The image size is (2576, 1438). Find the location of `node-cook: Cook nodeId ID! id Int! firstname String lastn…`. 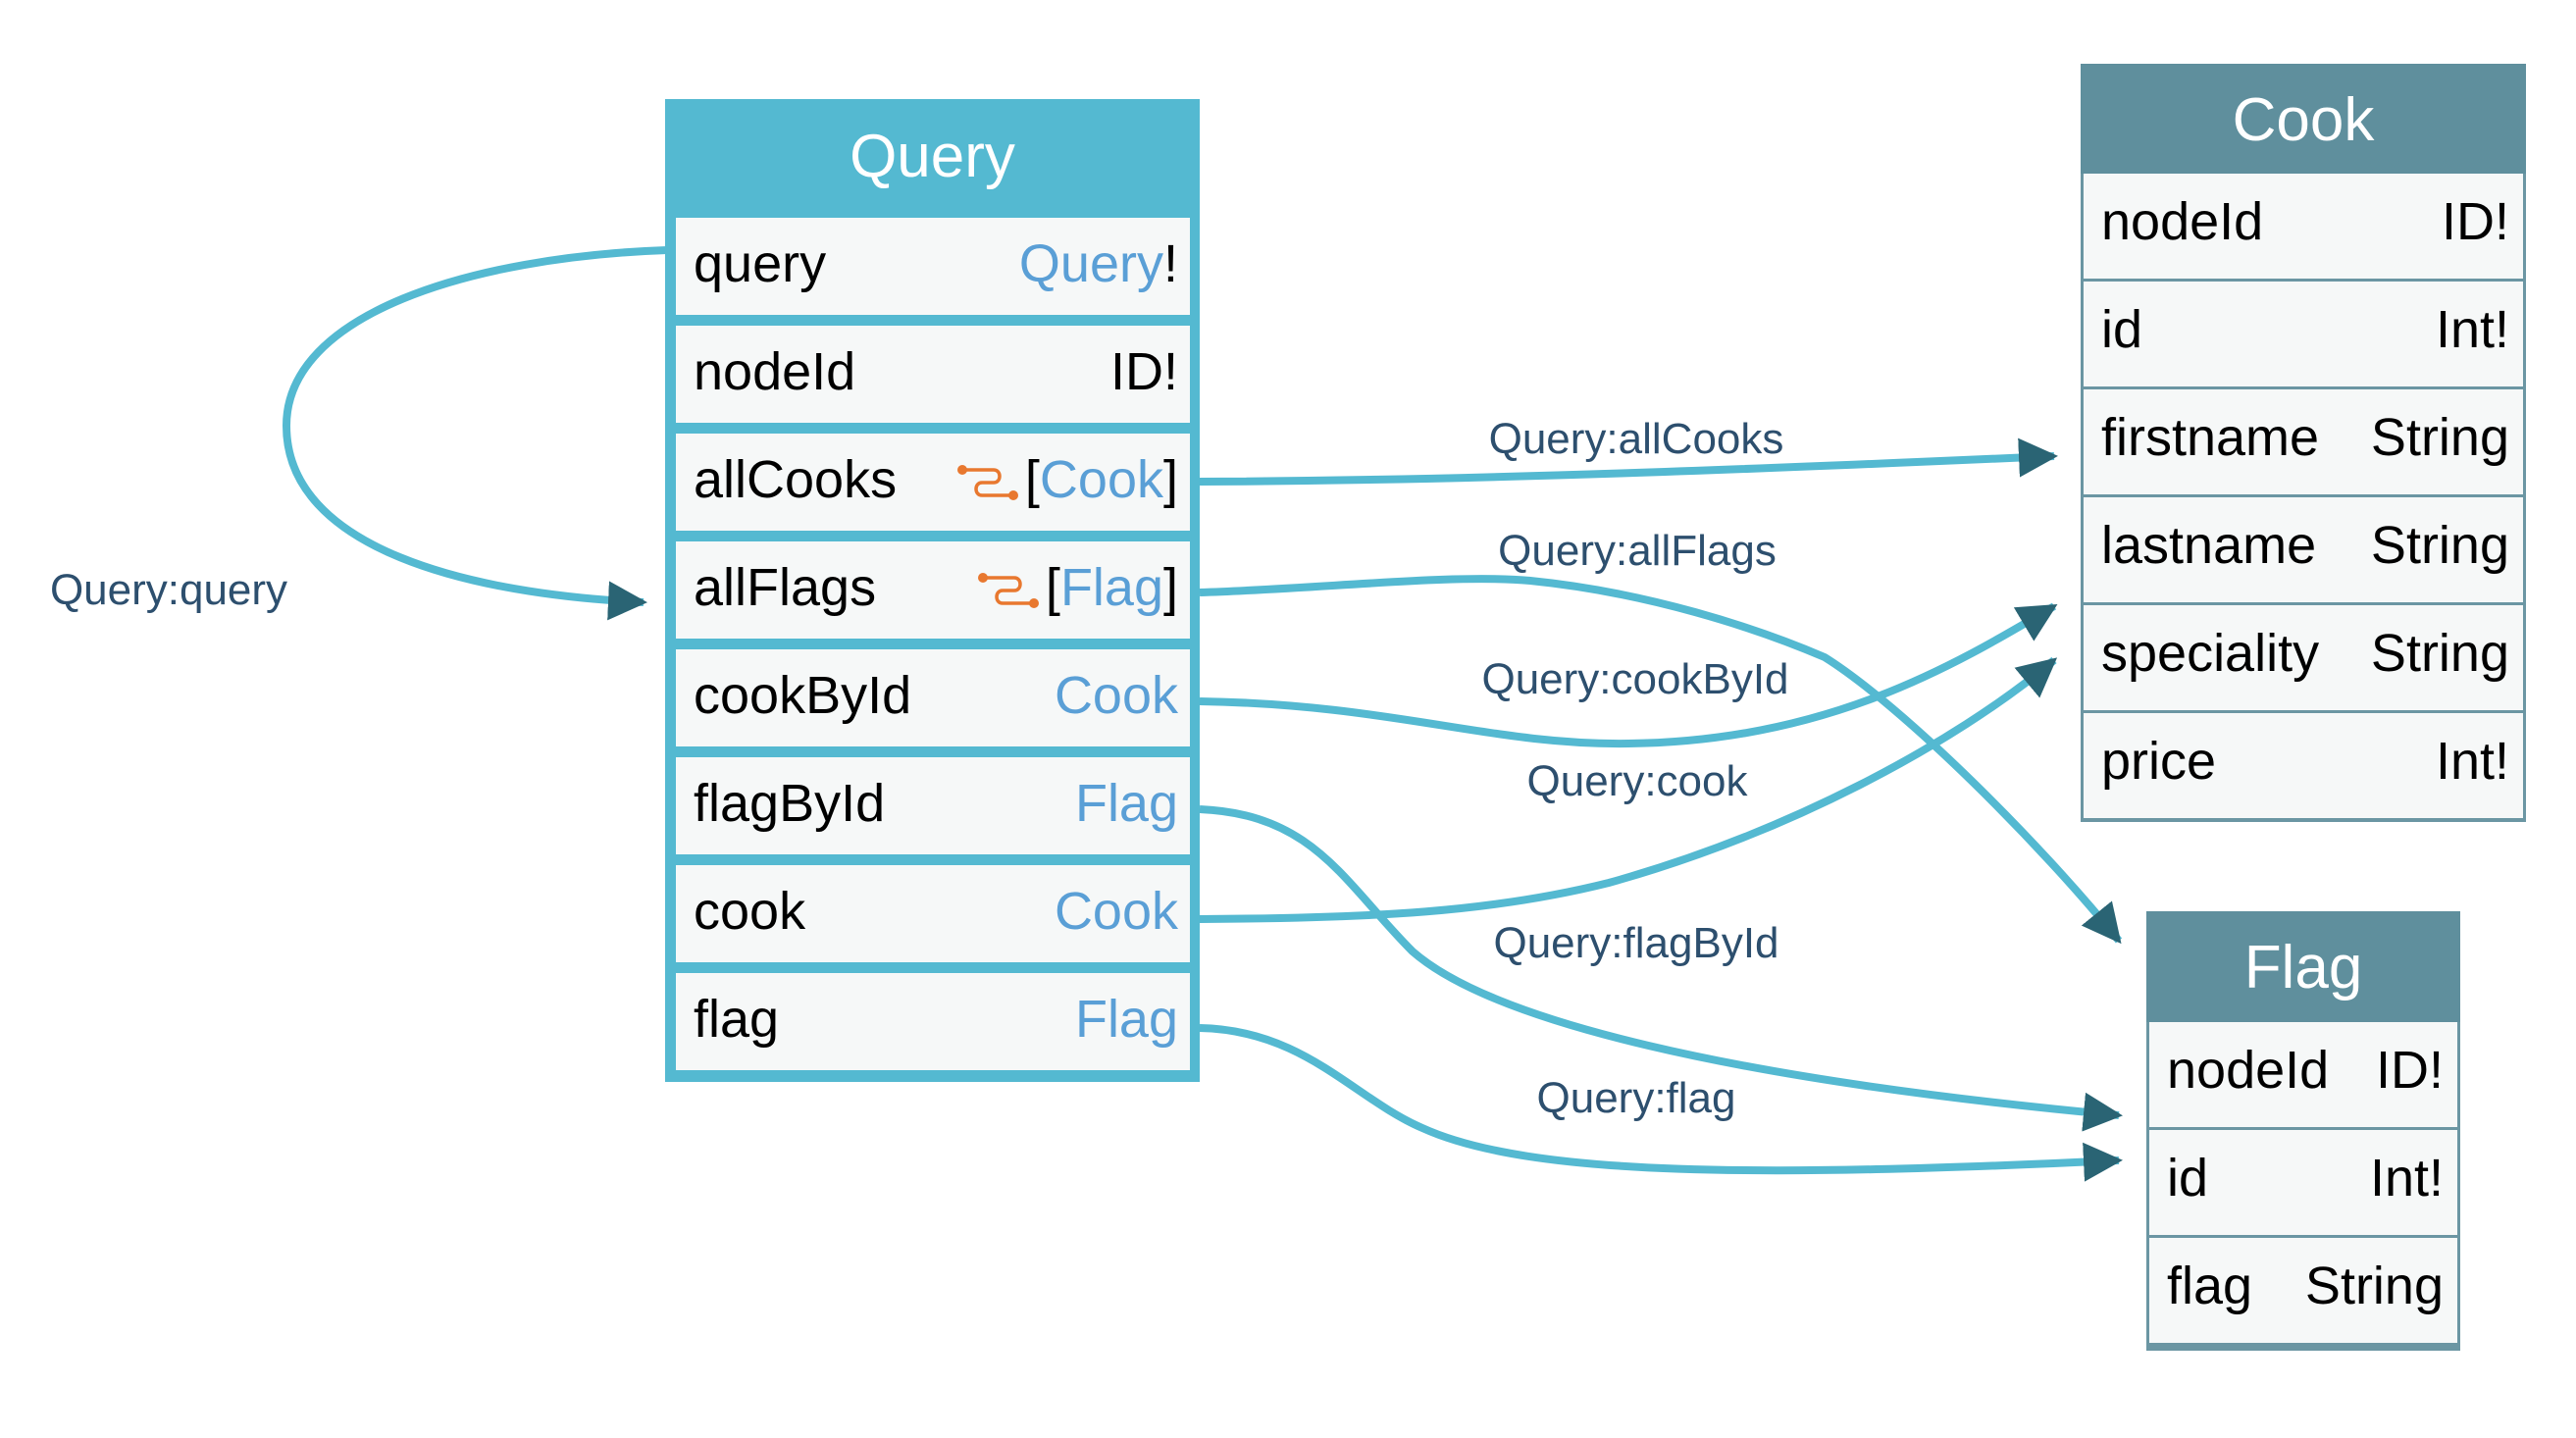

node-cook: Cook nodeId ID! id Int! firstname String lastn… is located at coordinates (2303, 443).